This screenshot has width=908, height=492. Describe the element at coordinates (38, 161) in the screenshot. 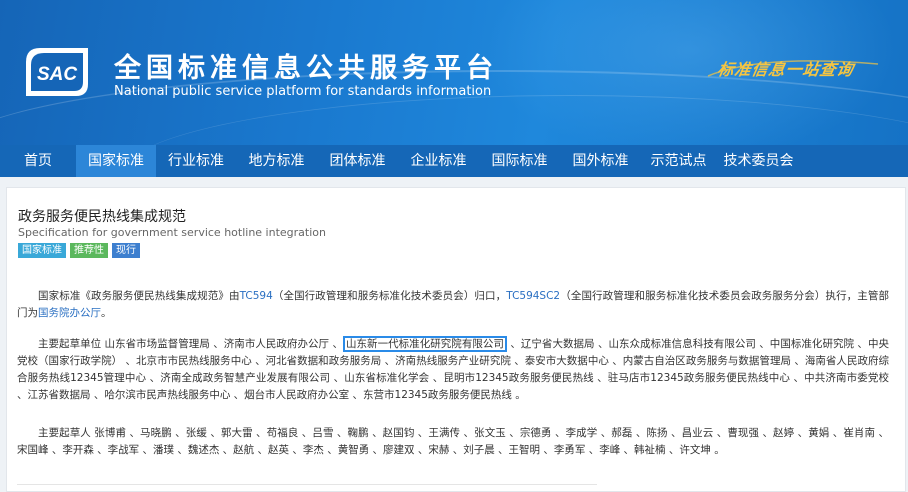

I see `nav-home: 首页` at that location.